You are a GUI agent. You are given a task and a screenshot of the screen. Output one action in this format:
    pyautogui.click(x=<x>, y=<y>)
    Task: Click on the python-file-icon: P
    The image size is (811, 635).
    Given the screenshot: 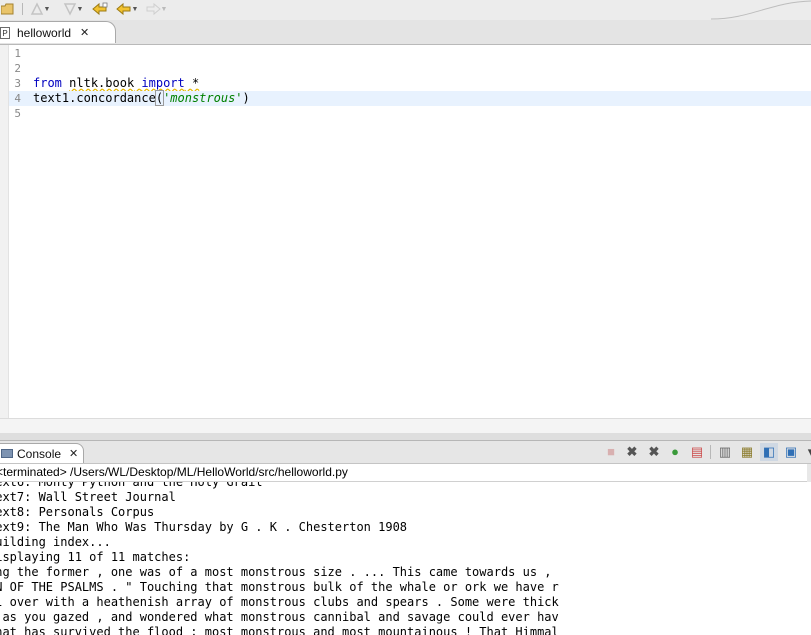 What is the action you would take?
    pyautogui.click(x=5, y=32)
    